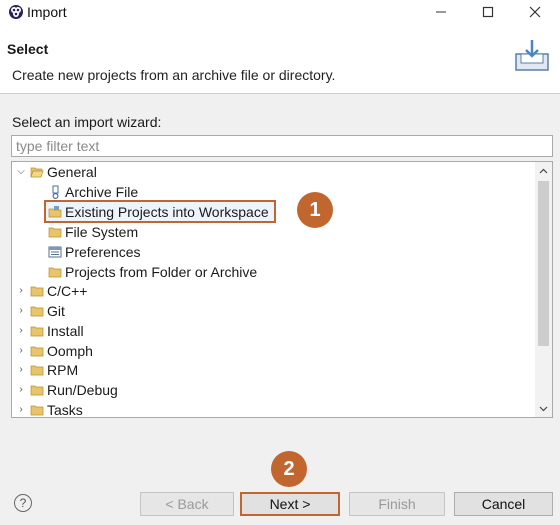  I want to click on tree-item-label: RPM, so click(63, 370).